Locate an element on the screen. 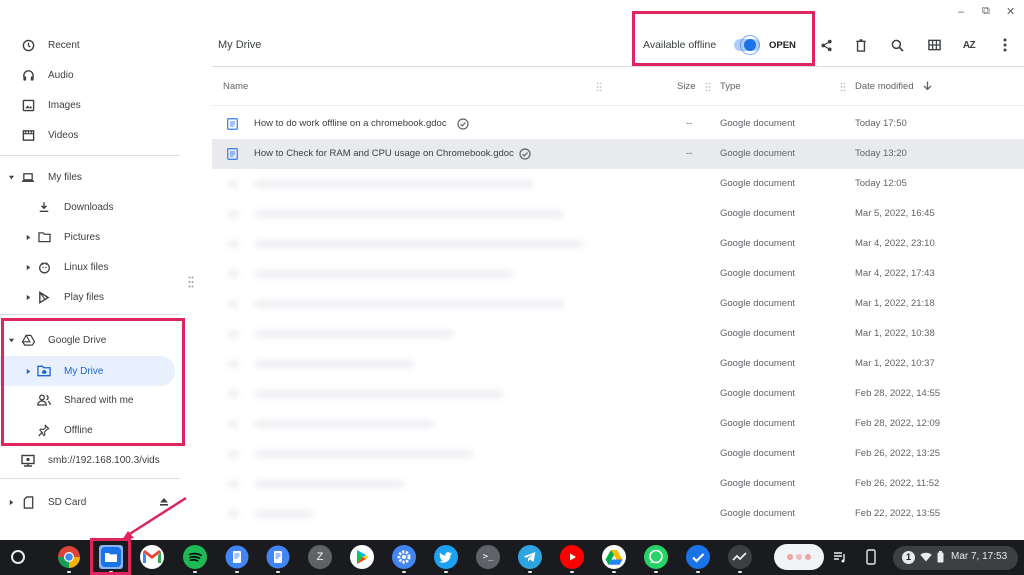 The image size is (1024, 575). sidebar-item-linux-files: Linux files is located at coordinates (90, 267).